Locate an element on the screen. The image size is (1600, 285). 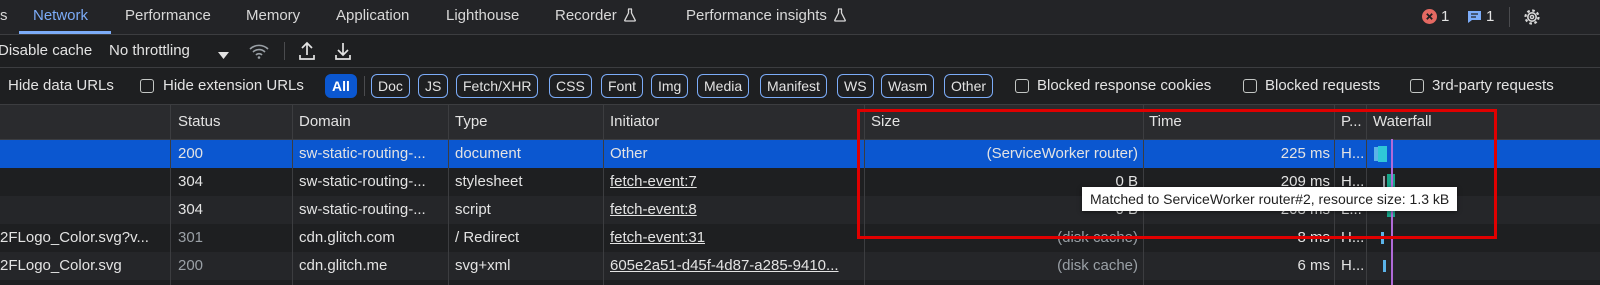
tab-performance-insights: Performance insights is located at coordinates (766, 17).